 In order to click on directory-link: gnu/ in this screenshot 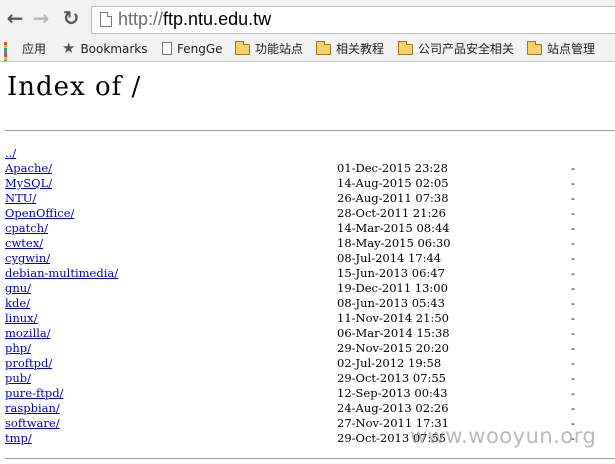, I will do `click(18, 288)`.